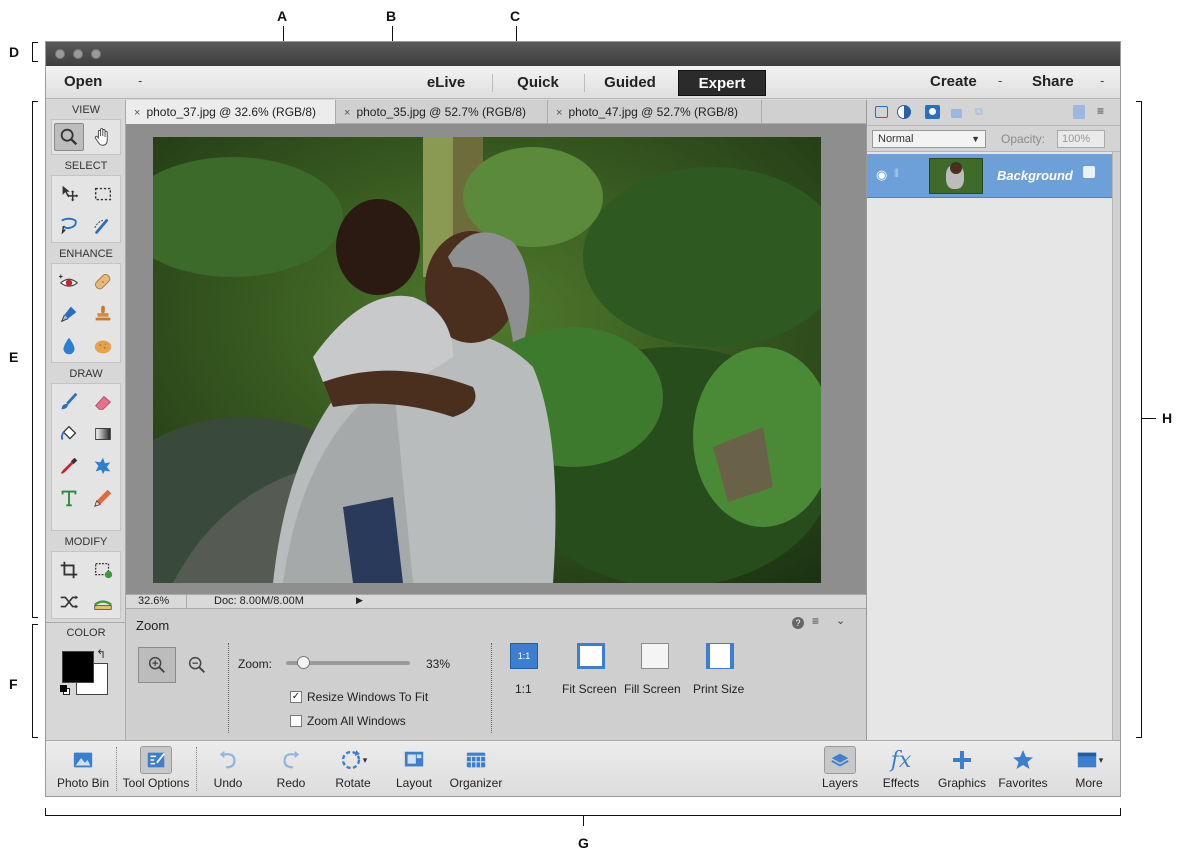 The height and width of the screenshot is (851, 1180). Describe the element at coordinates (103, 434) in the screenshot. I see `gradient-tool` at that location.